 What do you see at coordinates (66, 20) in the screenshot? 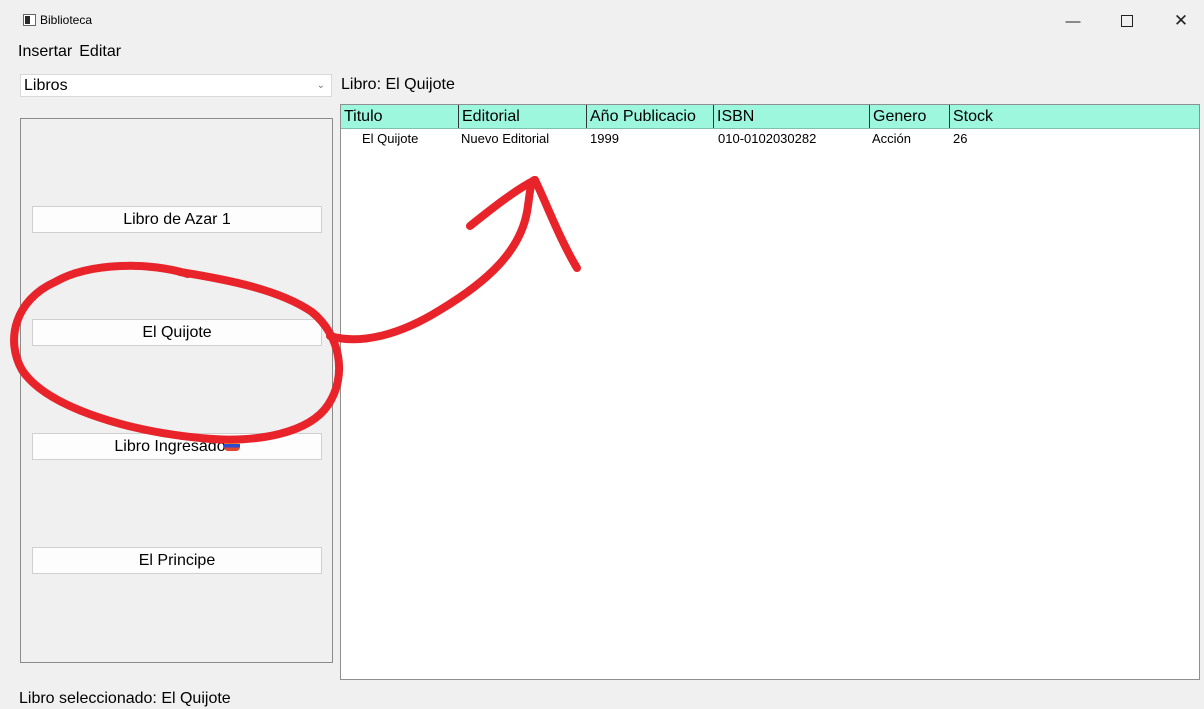
I see `window-title: Biblioteca` at bounding box center [66, 20].